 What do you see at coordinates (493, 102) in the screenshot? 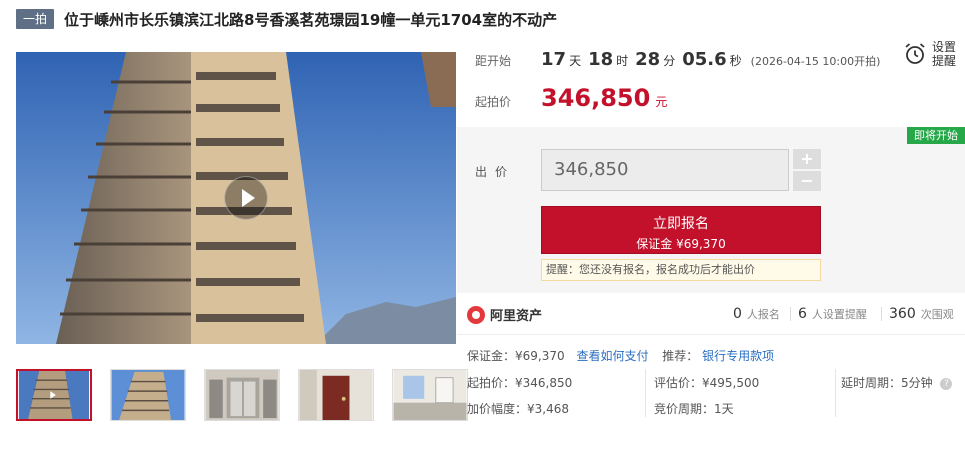
I see `start-price-label: 起拍价` at bounding box center [493, 102].